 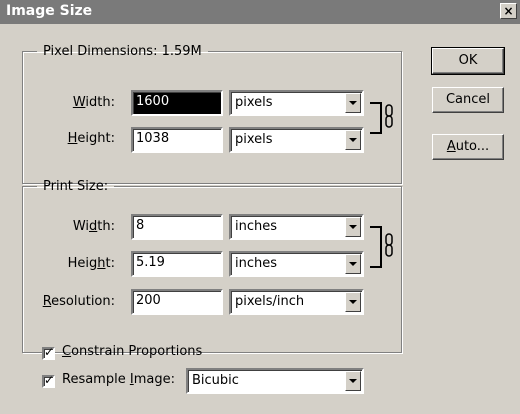 What do you see at coordinates (254, 139) in the screenshot?
I see `pixel-height-unit-value: pixels` at bounding box center [254, 139].